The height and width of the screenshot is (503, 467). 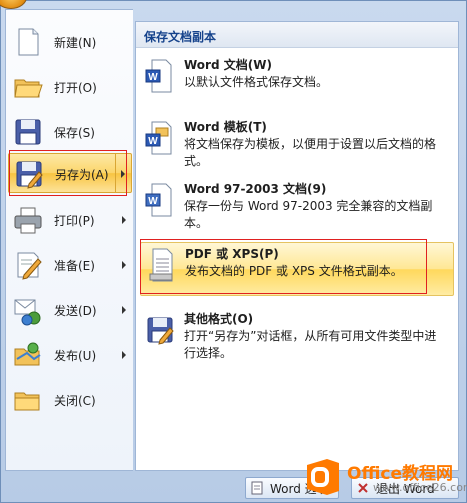 I want to click on word-document-icon: W, so click(x=158, y=76).